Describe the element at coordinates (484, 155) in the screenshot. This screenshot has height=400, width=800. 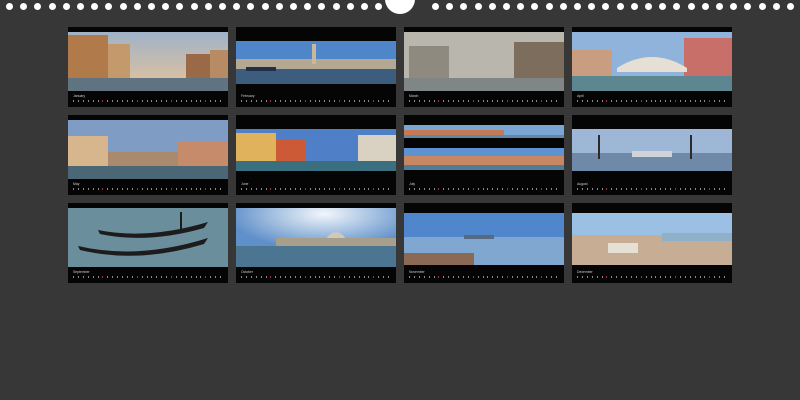
I see `month-july: July` at that location.